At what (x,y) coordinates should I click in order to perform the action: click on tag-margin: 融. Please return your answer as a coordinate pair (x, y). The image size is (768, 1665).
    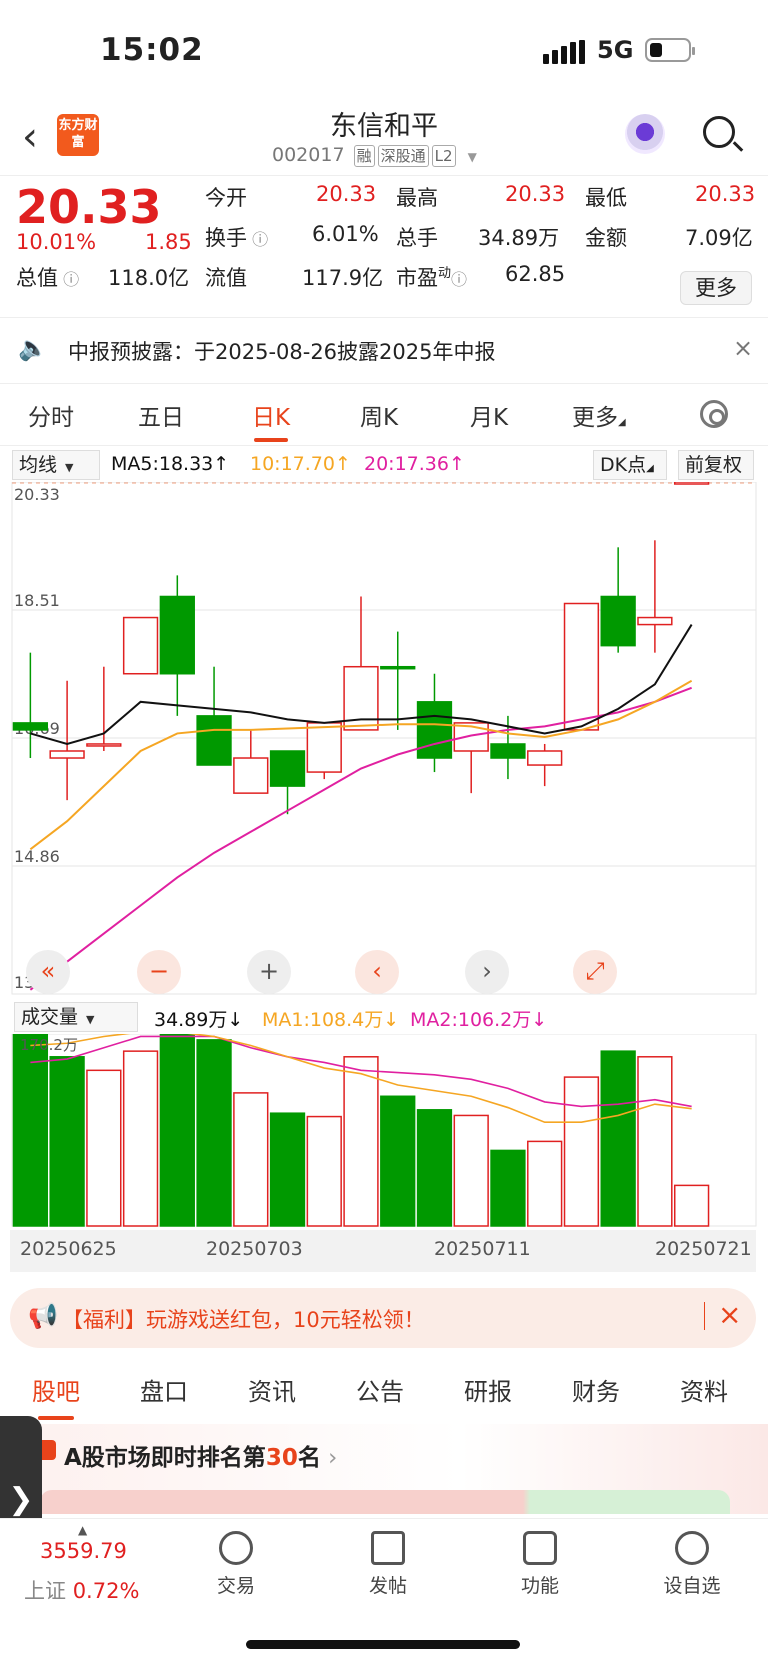
    Looking at the image, I should click on (364, 156).